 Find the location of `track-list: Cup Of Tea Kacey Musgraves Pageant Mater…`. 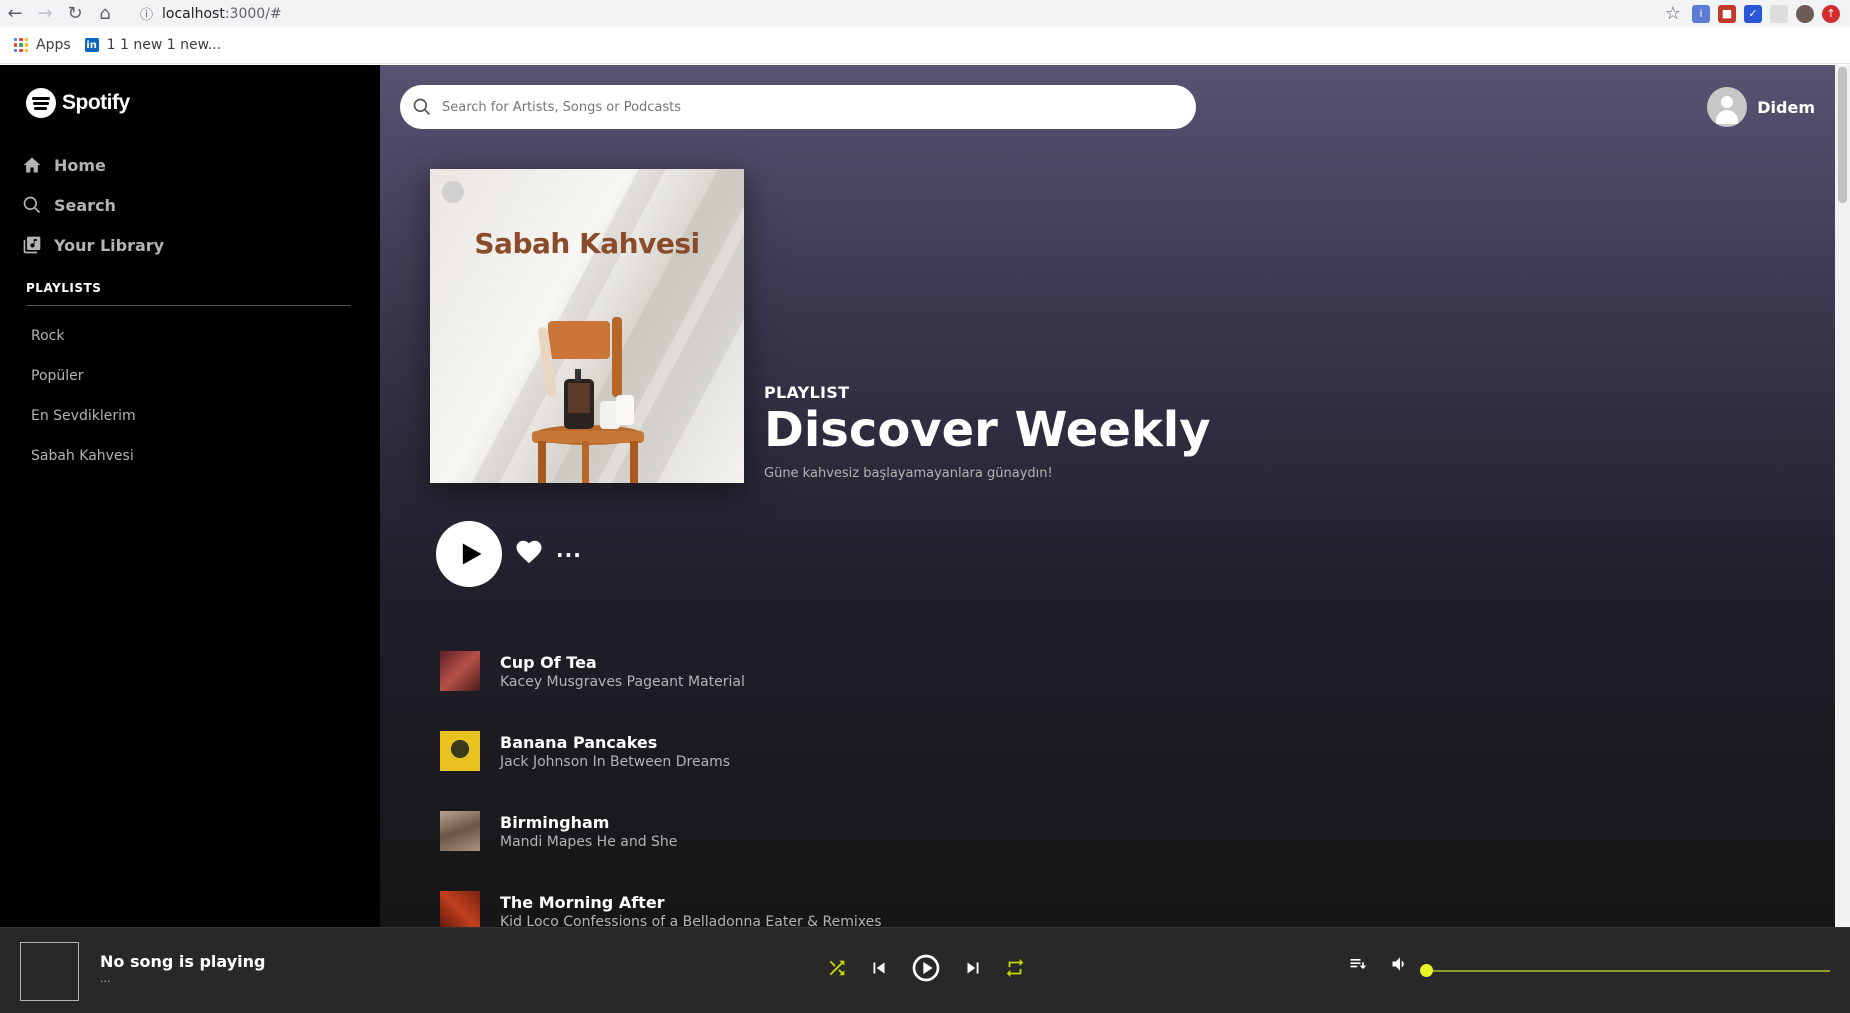

track-list: Cup Of Tea Kacey Musgraves Pageant Mater… is located at coordinates (661, 779).